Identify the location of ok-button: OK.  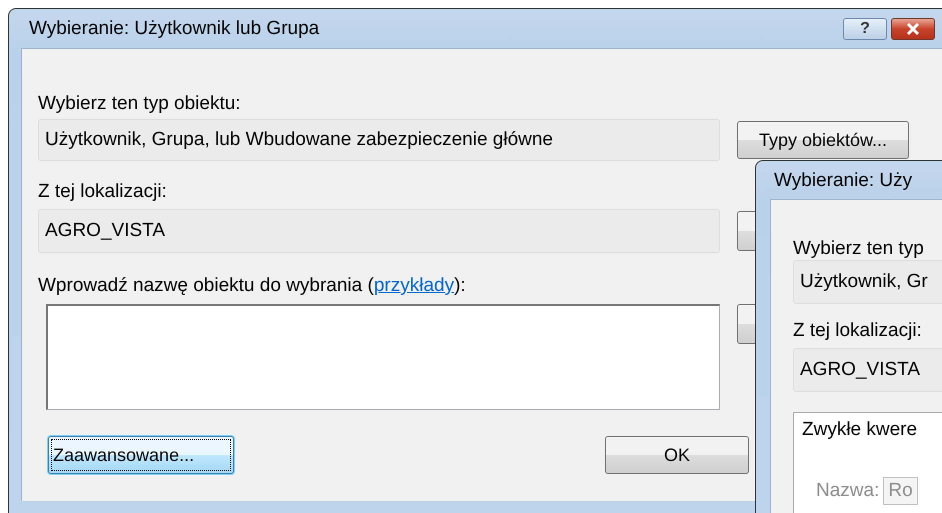
(677, 455).